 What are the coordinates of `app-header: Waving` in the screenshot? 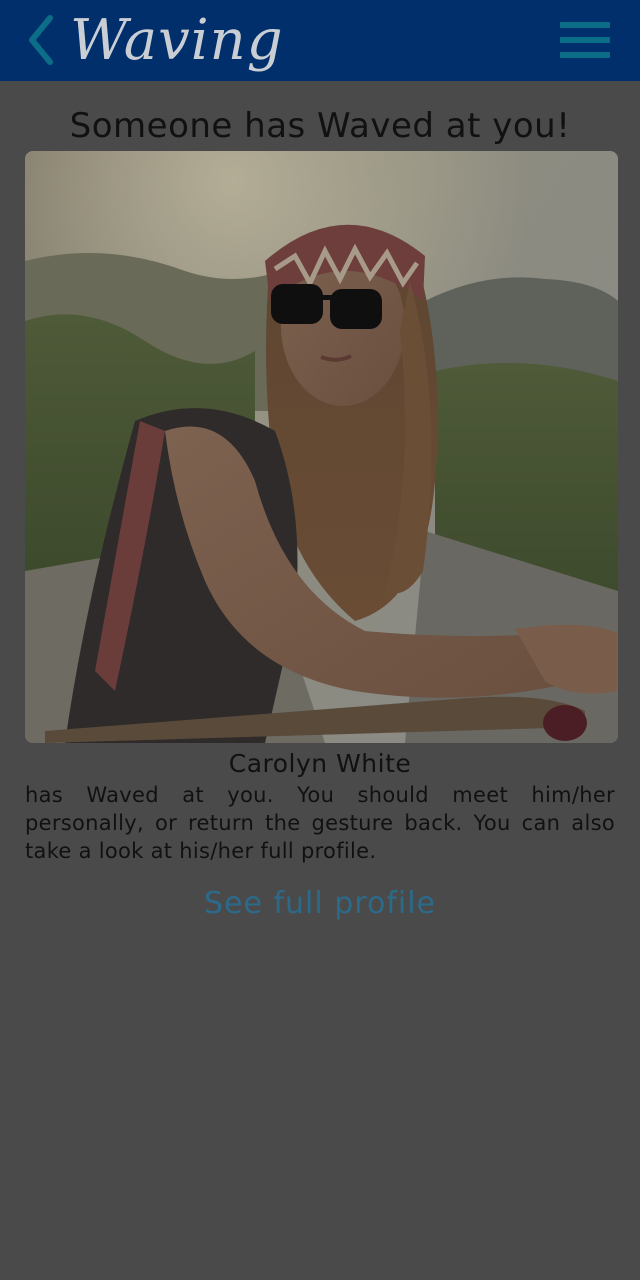 It's located at (320, 40).